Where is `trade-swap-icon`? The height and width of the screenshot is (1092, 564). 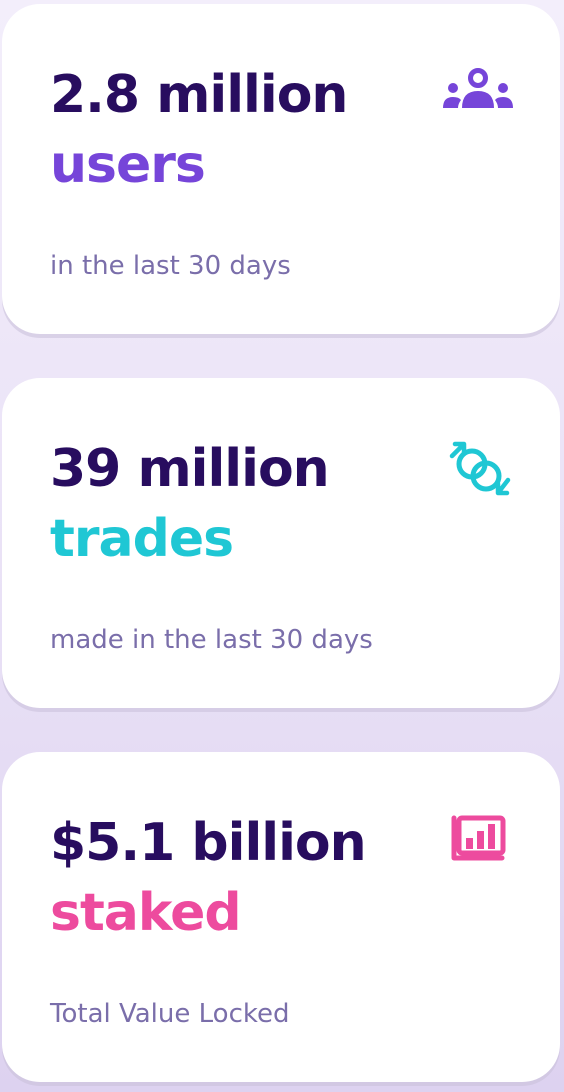 trade-swap-icon is located at coordinates (478, 468).